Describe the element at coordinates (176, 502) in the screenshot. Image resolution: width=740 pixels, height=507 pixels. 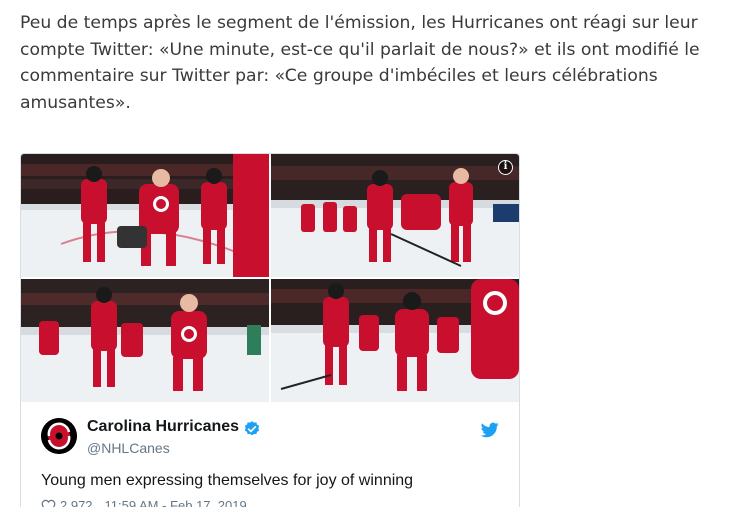
I see `tweet-timestamp: 11:59 AM - Feb 17, 2019` at that location.